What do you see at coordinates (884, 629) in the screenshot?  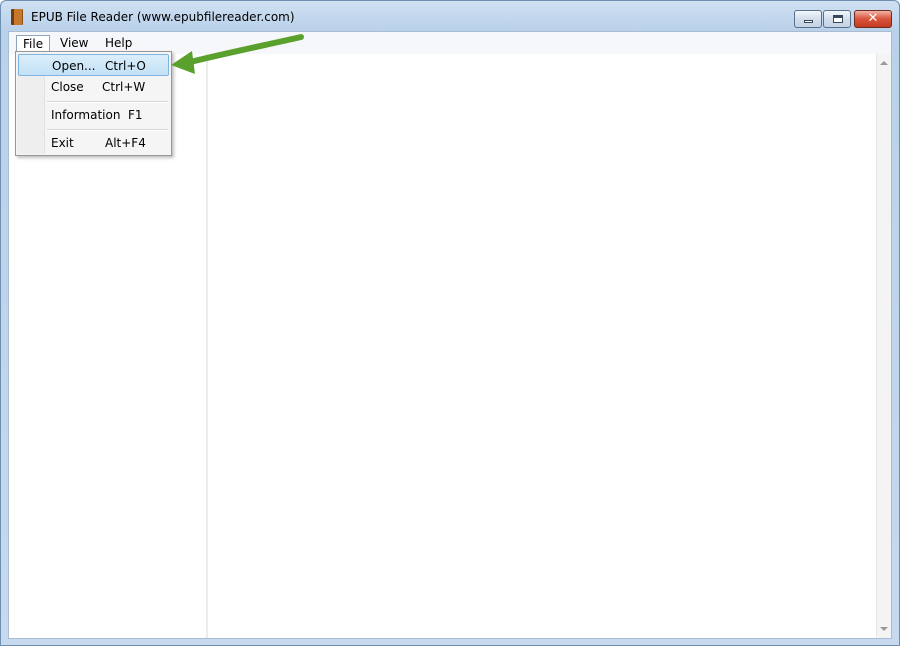 I see `scroll-down-icon` at bounding box center [884, 629].